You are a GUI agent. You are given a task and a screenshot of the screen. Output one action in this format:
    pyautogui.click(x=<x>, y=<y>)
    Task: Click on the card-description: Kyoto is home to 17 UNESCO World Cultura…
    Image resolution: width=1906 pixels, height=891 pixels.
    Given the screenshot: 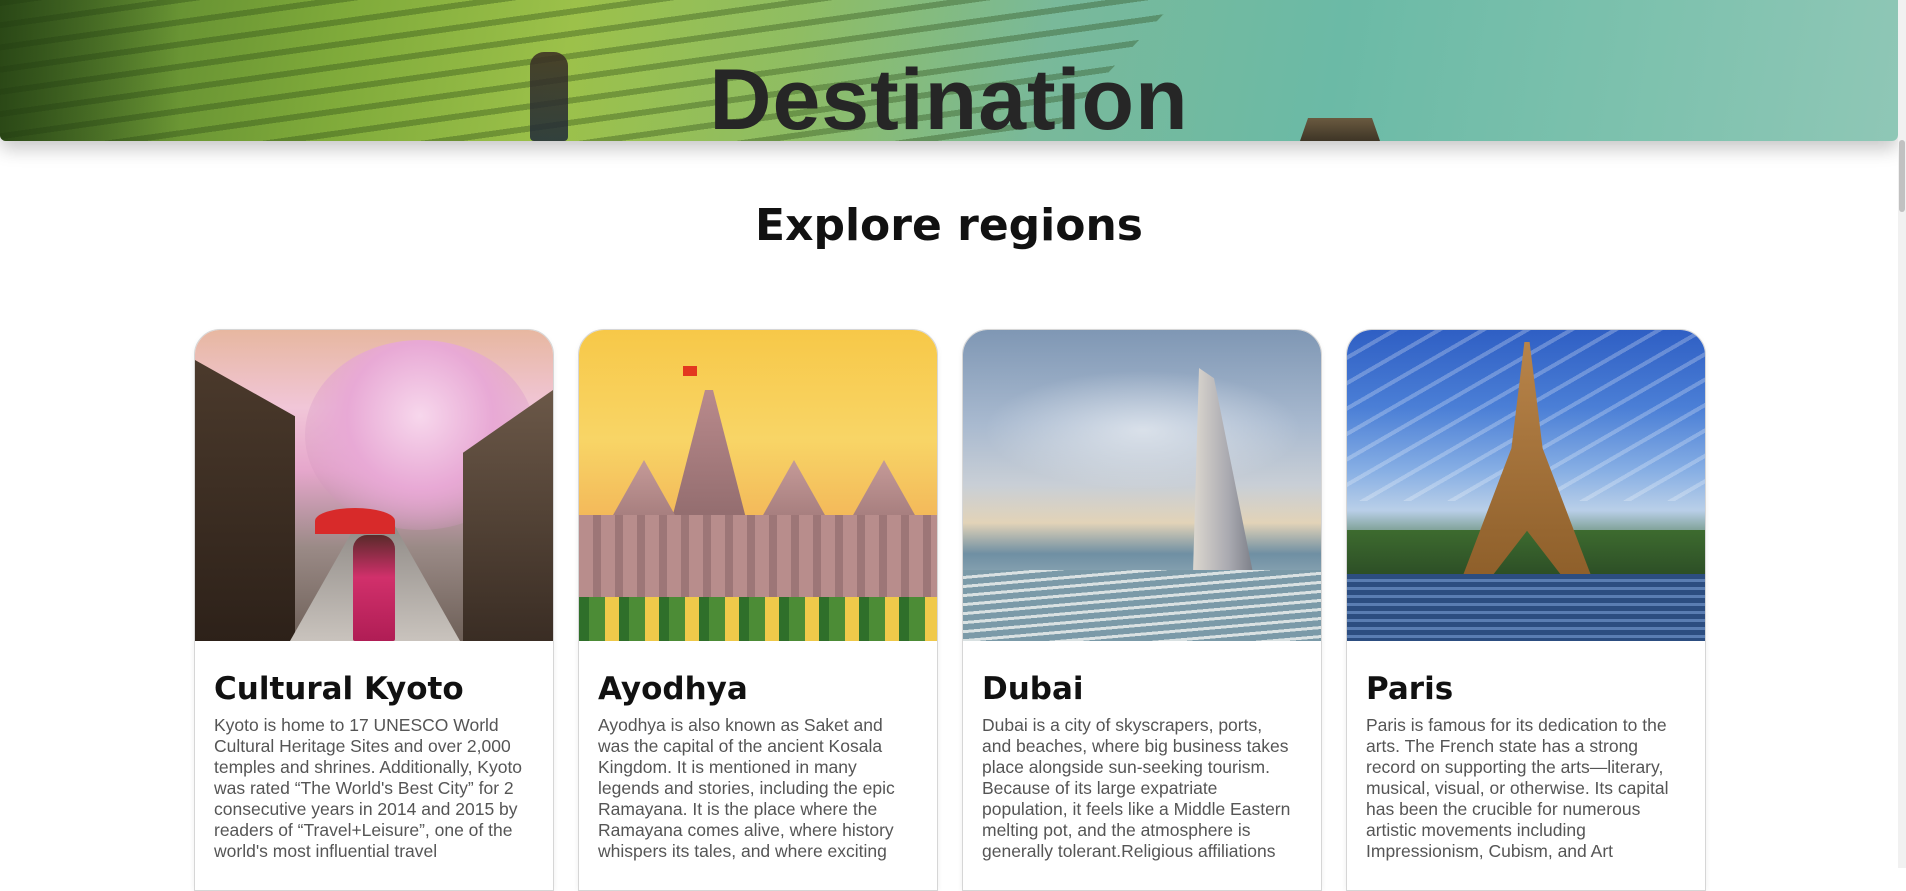 What is the action you would take?
    pyautogui.click(x=368, y=788)
    